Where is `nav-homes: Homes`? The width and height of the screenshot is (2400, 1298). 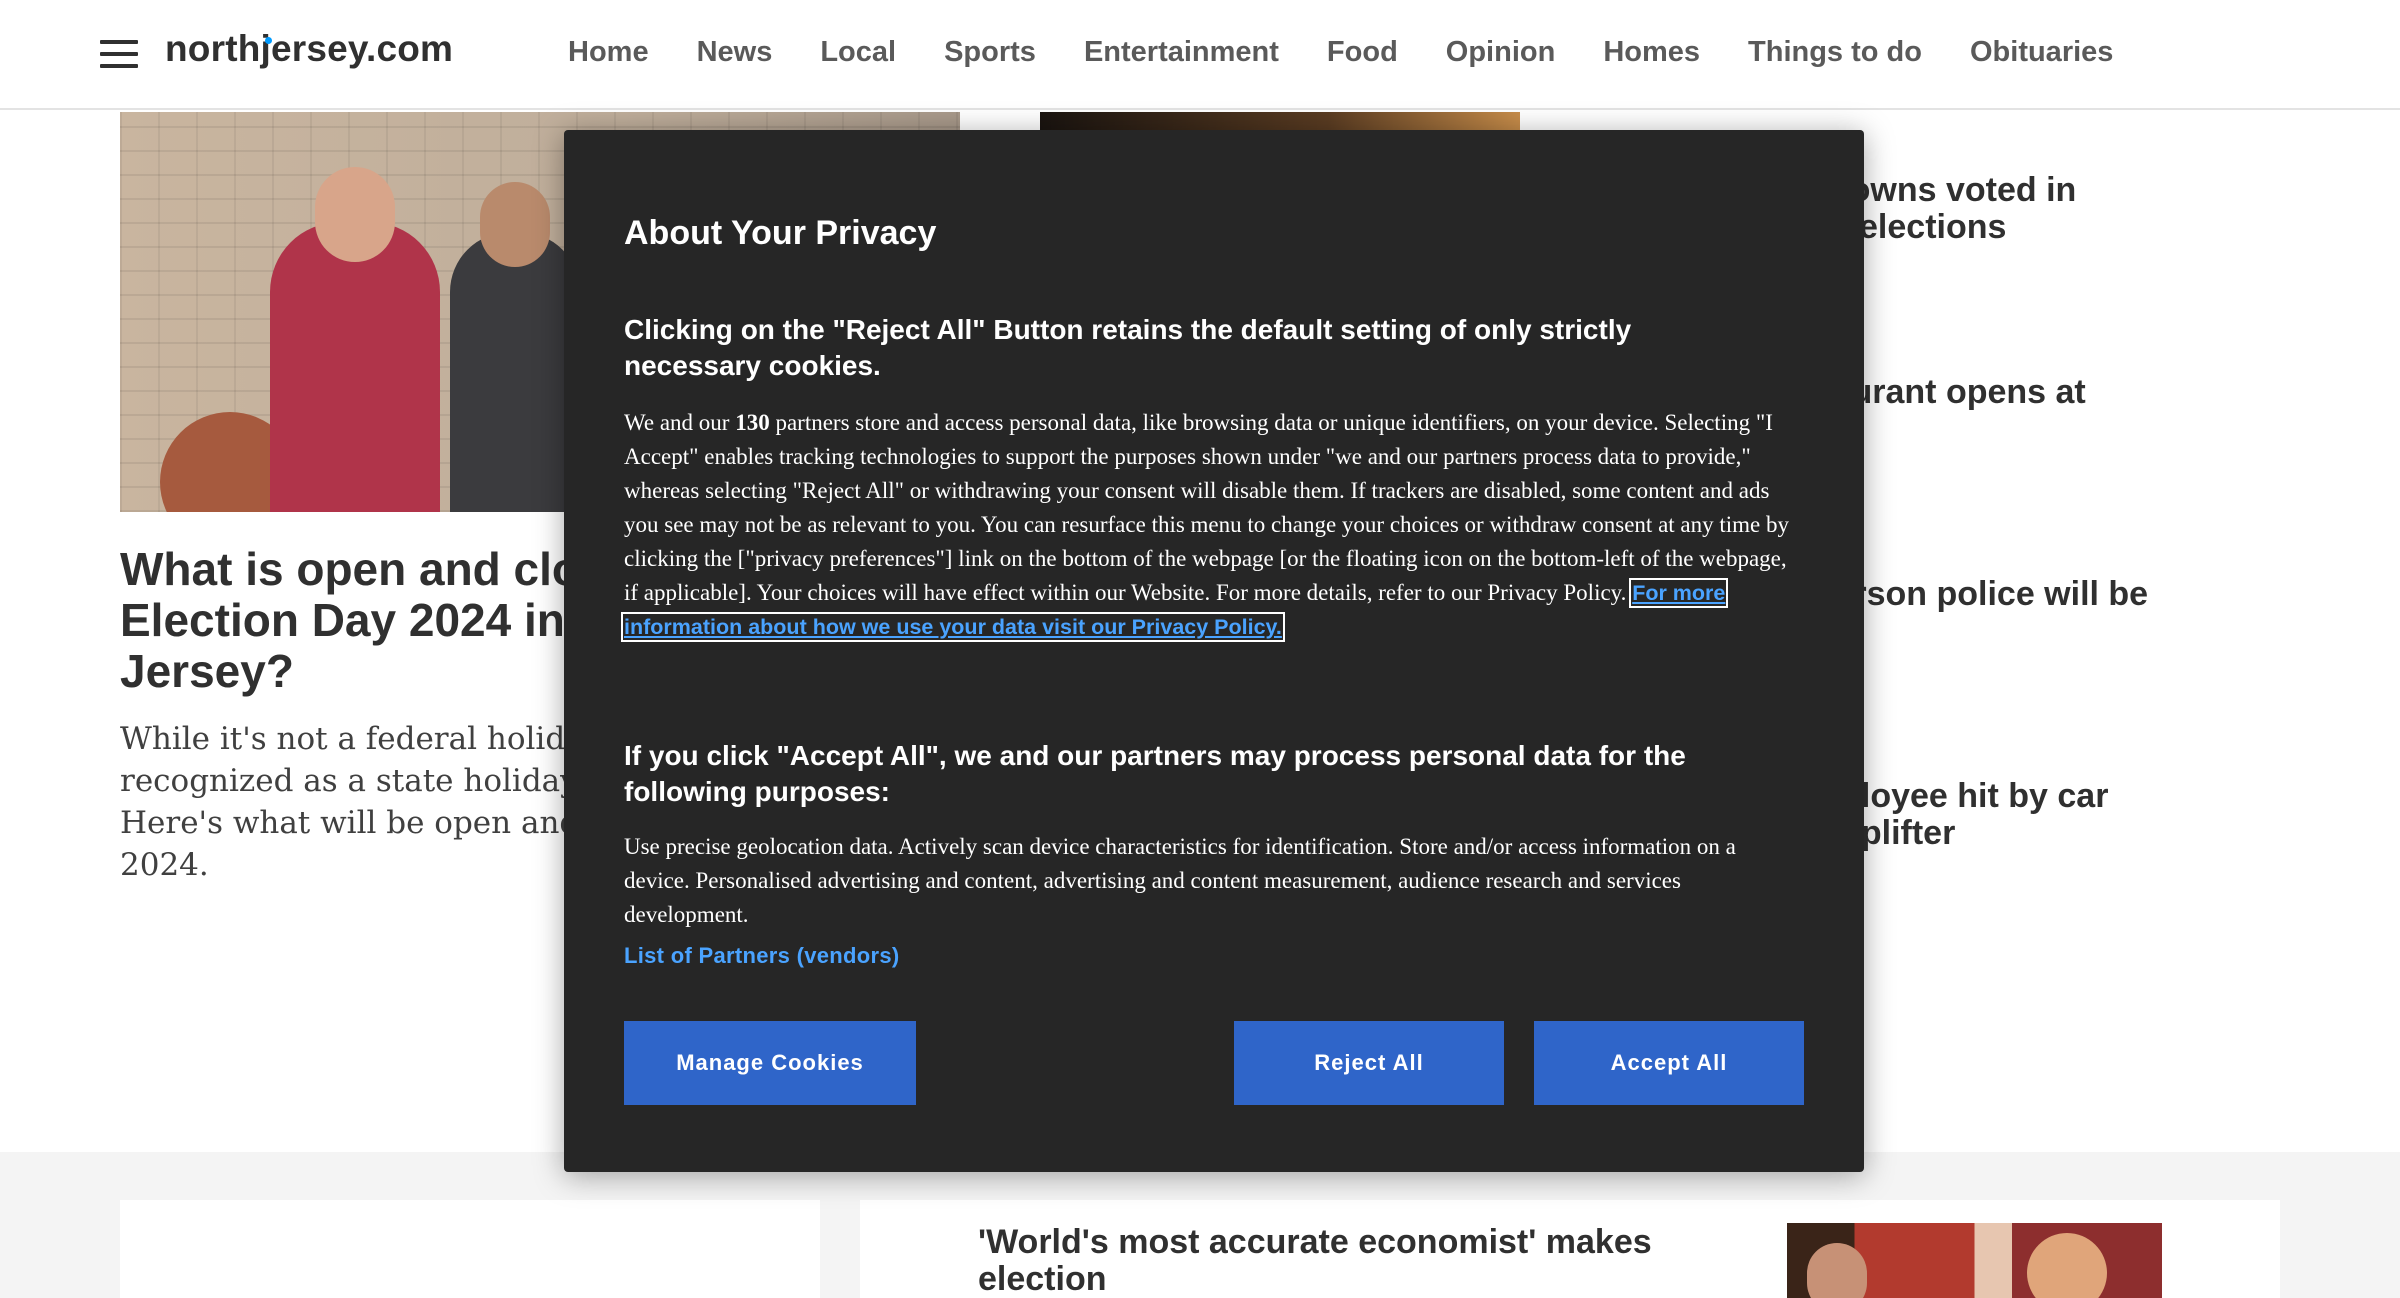 nav-homes: Homes is located at coordinates (1651, 52).